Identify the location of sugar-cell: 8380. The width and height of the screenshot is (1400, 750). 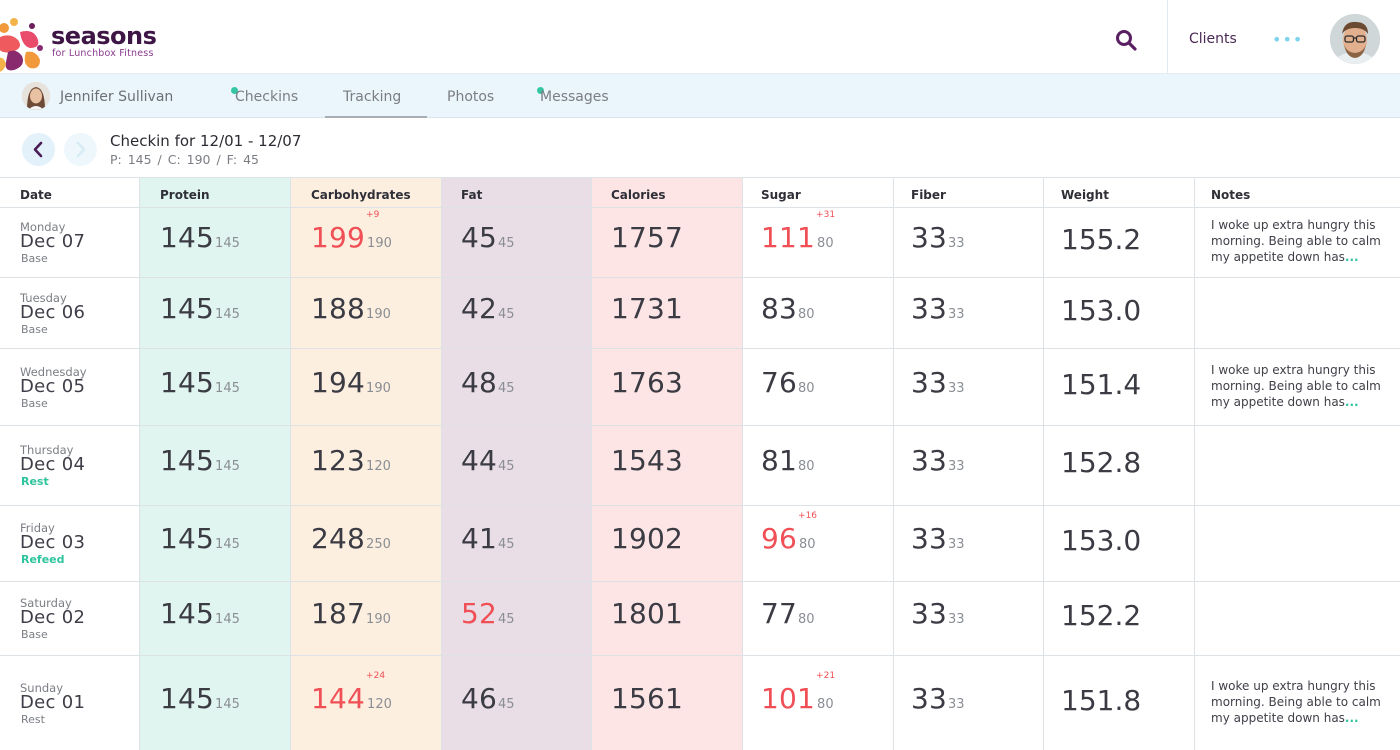
(788, 308).